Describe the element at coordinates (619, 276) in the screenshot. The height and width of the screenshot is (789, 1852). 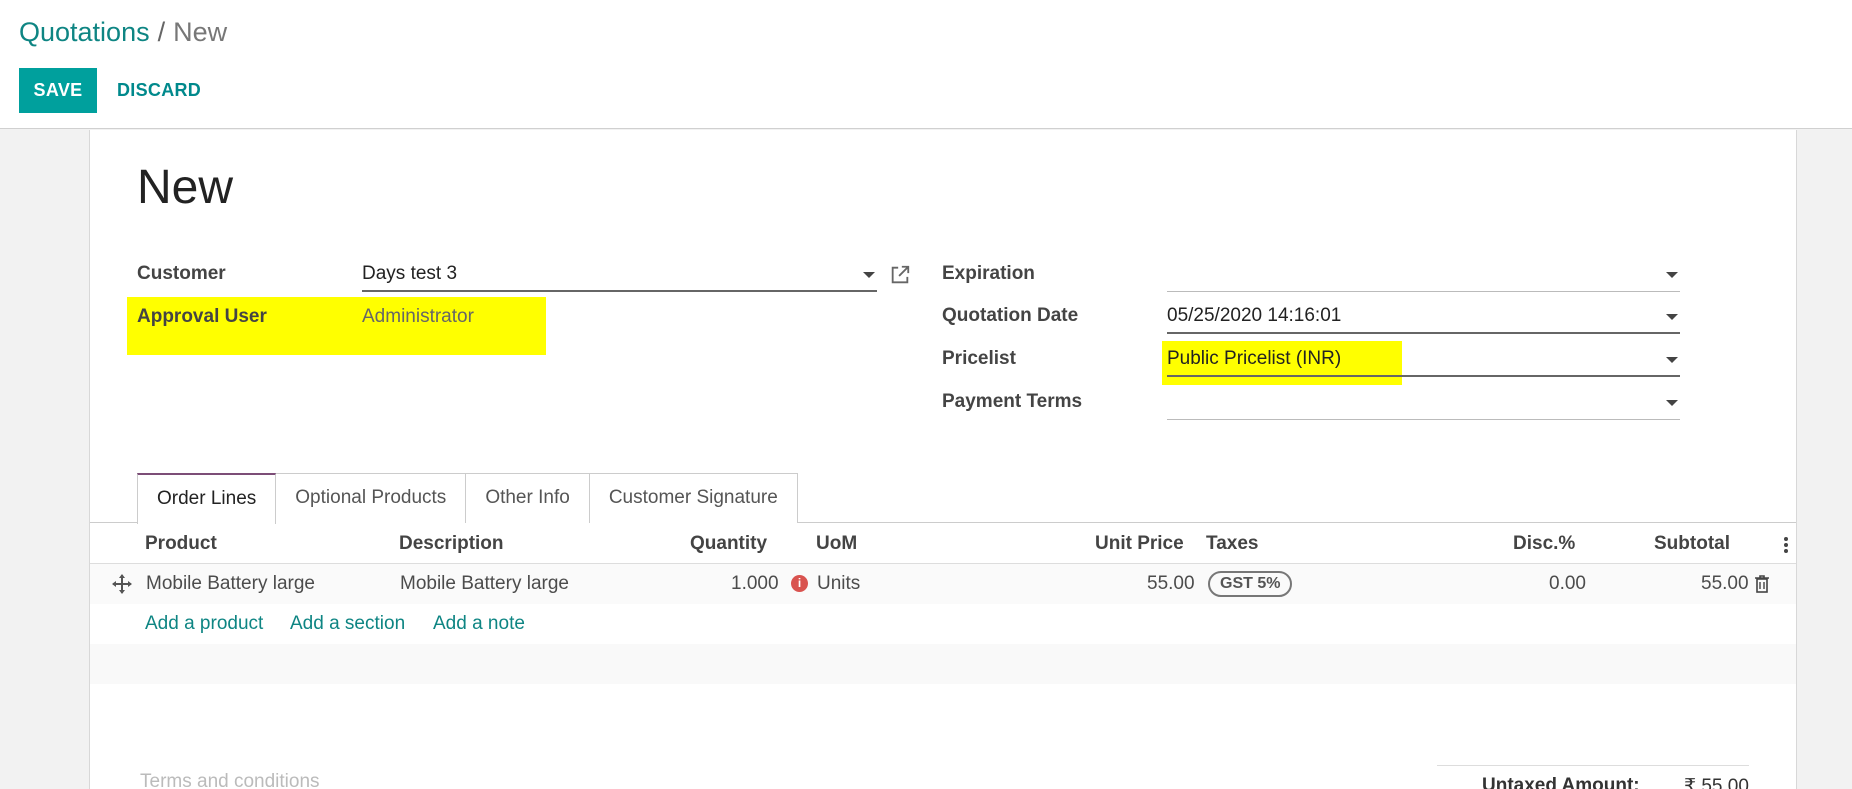
I see `customer-field: Days test 3` at that location.